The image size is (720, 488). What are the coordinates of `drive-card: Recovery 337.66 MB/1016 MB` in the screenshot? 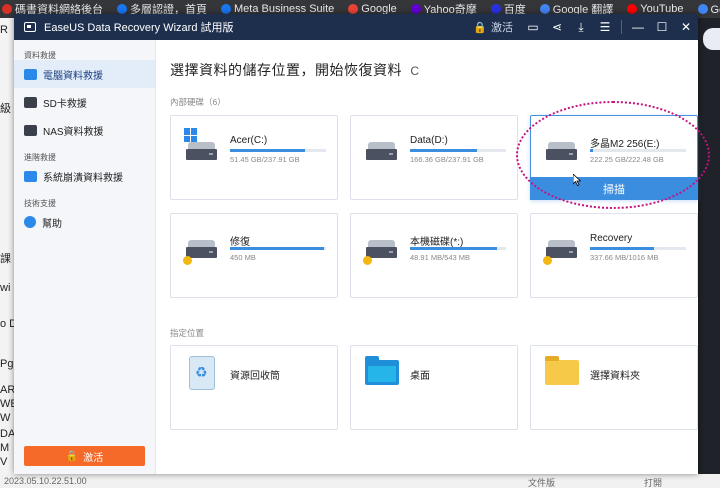 It's located at (614, 255).